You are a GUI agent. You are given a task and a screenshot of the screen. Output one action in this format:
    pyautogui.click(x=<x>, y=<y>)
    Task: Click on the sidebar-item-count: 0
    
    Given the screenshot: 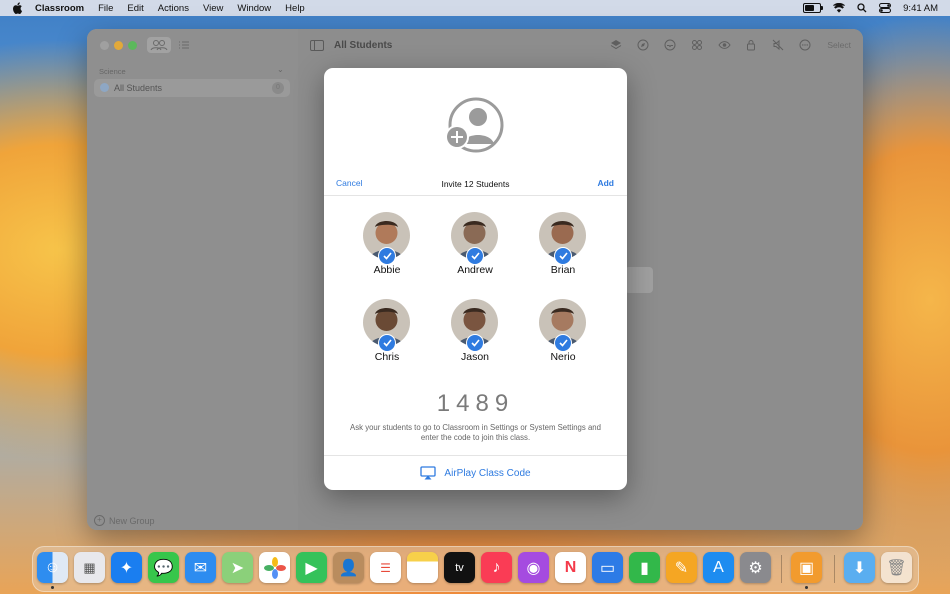 What is the action you would take?
    pyautogui.click(x=278, y=88)
    